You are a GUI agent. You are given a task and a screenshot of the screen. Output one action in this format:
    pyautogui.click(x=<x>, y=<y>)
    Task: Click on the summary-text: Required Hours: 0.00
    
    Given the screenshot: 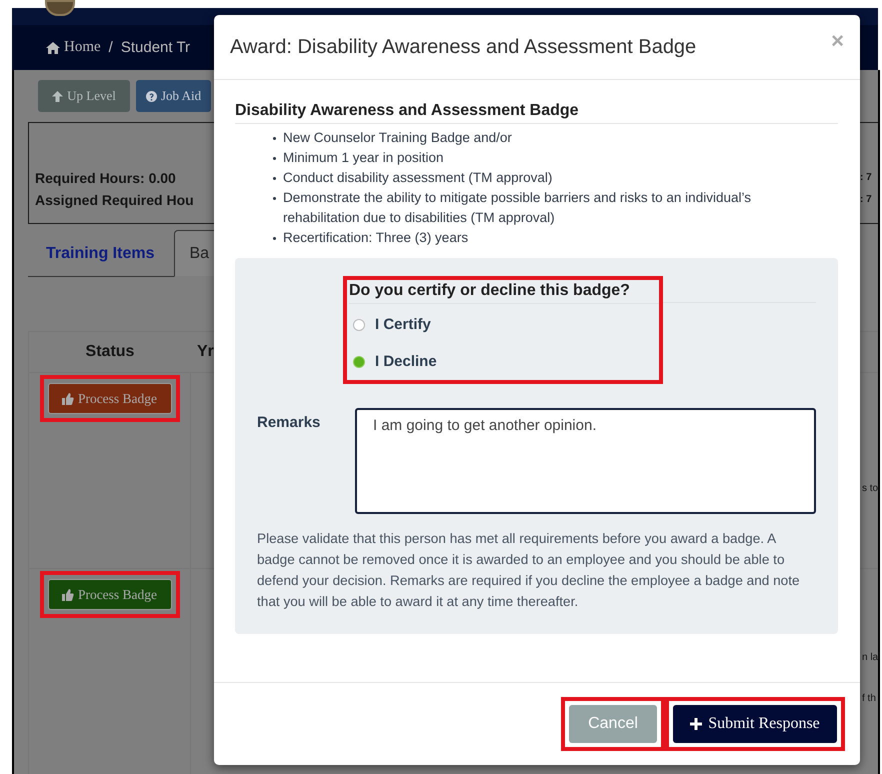 What is the action you would take?
    pyautogui.click(x=105, y=178)
    